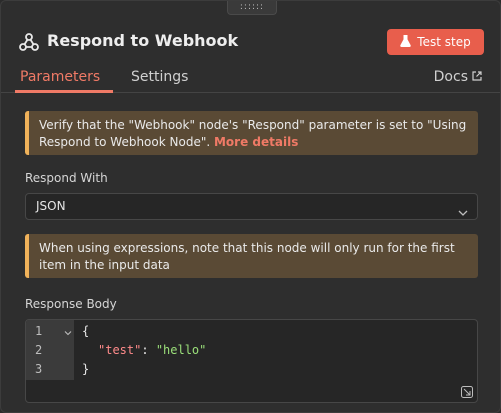  What do you see at coordinates (86, 369) in the screenshot?
I see `code-line: }` at bounding box center [86, 369].